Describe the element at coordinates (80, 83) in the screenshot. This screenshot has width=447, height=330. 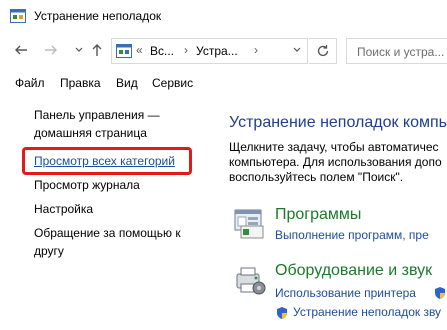
I see `menu-edit: Правка` at that location.